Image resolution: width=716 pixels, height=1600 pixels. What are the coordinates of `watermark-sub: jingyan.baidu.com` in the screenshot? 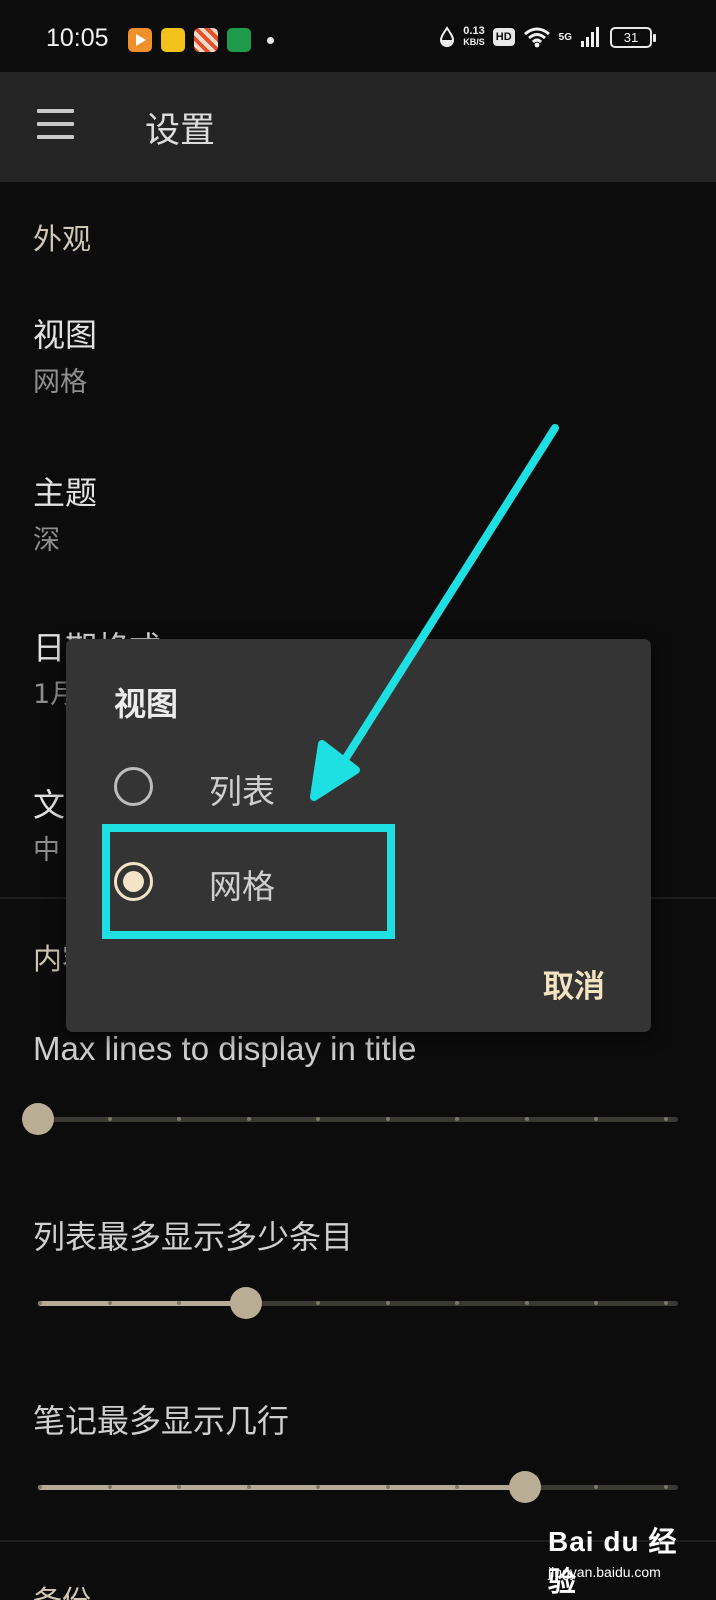 It's located at (604, 1572).